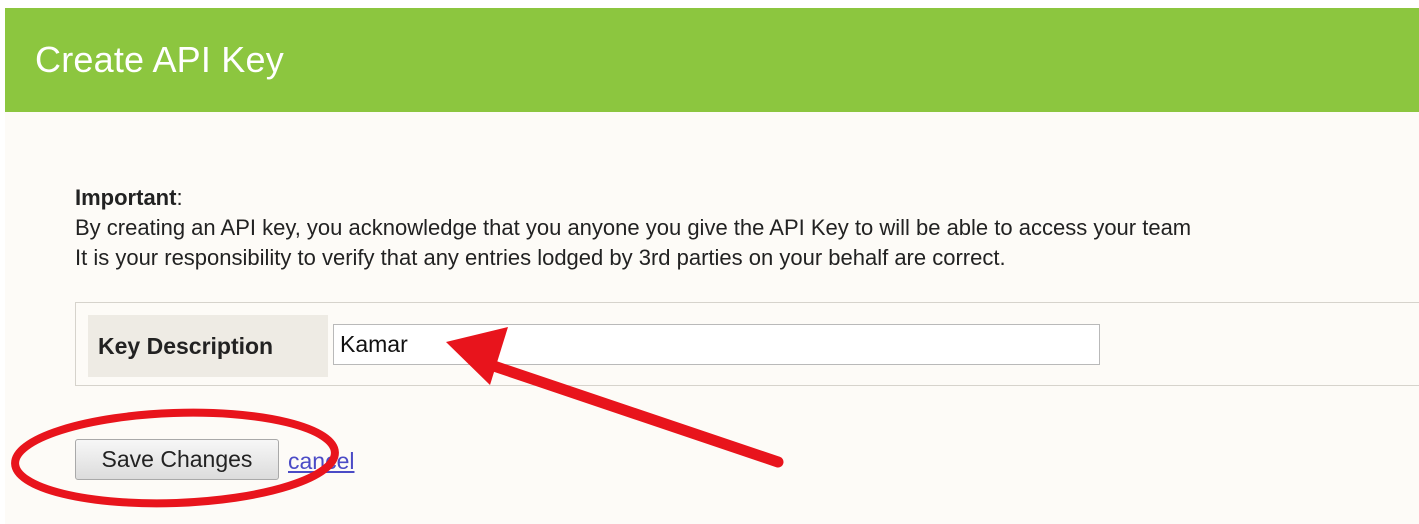 This screenshot has height=524, width=1419. What do you see at coordinates (186, 346) in the screenshot?
I see `key-description-label: Key Description` at bounding box center [186, 346].